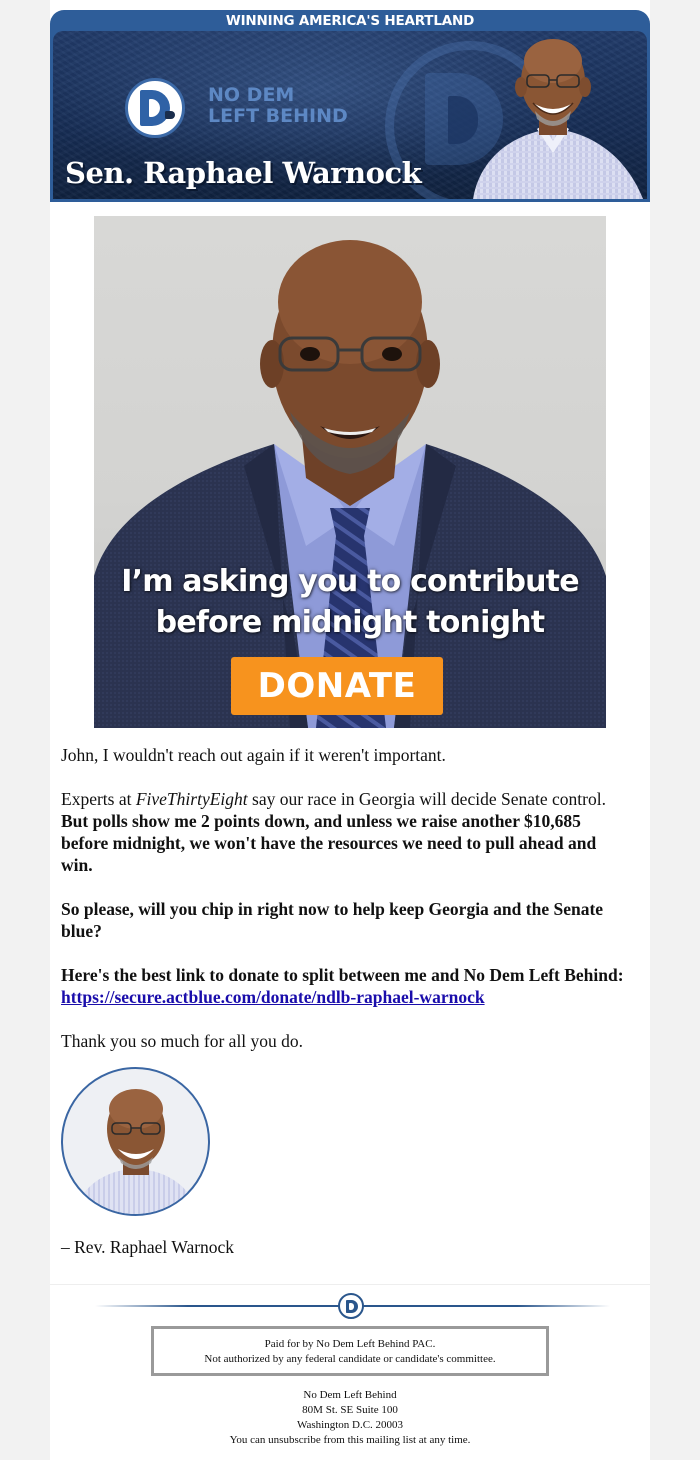 The height and width of the screenshot is (1460, 700). What do you see at coordinates (98, 799) in the screenshot?
I see `p2-text-a: Experts at` at bounding box center [98, 799].